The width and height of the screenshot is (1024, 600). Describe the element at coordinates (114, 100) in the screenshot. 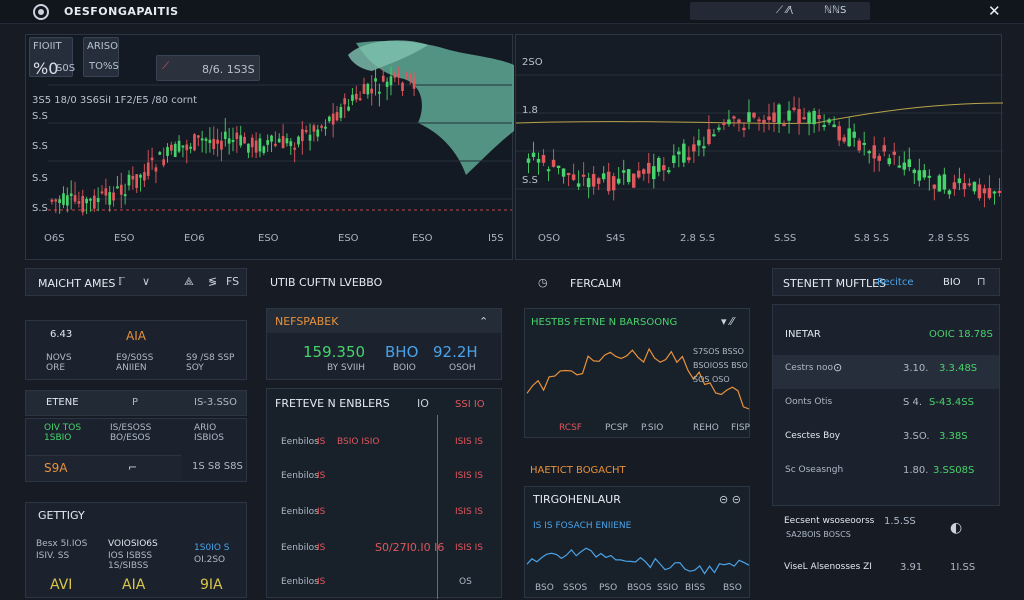

I see `chart-info: 3S5 18/0 3S6SiI 1F2/E5 /80 cornt` at that location.